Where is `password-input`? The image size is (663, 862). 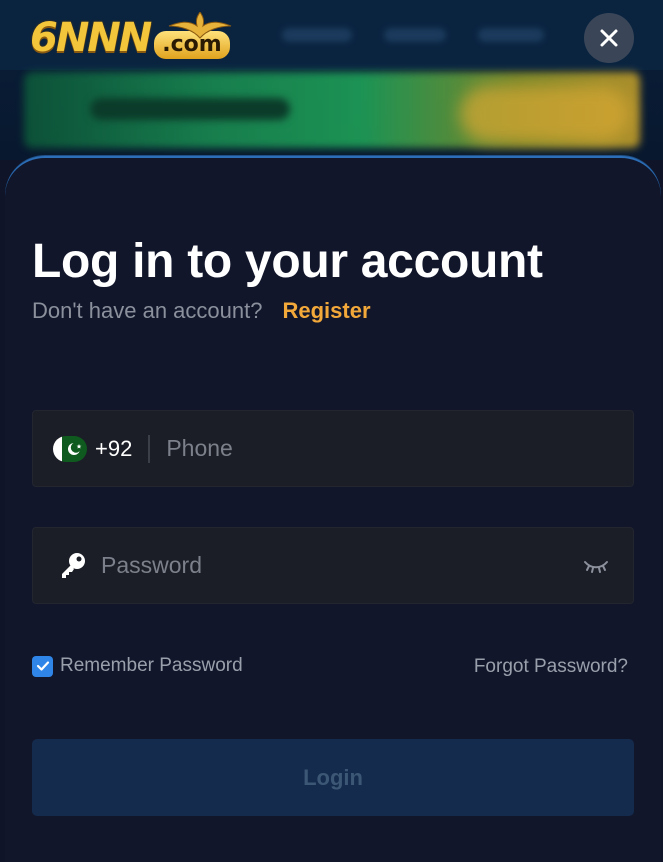
password-input is located at coordinates (342, 565).